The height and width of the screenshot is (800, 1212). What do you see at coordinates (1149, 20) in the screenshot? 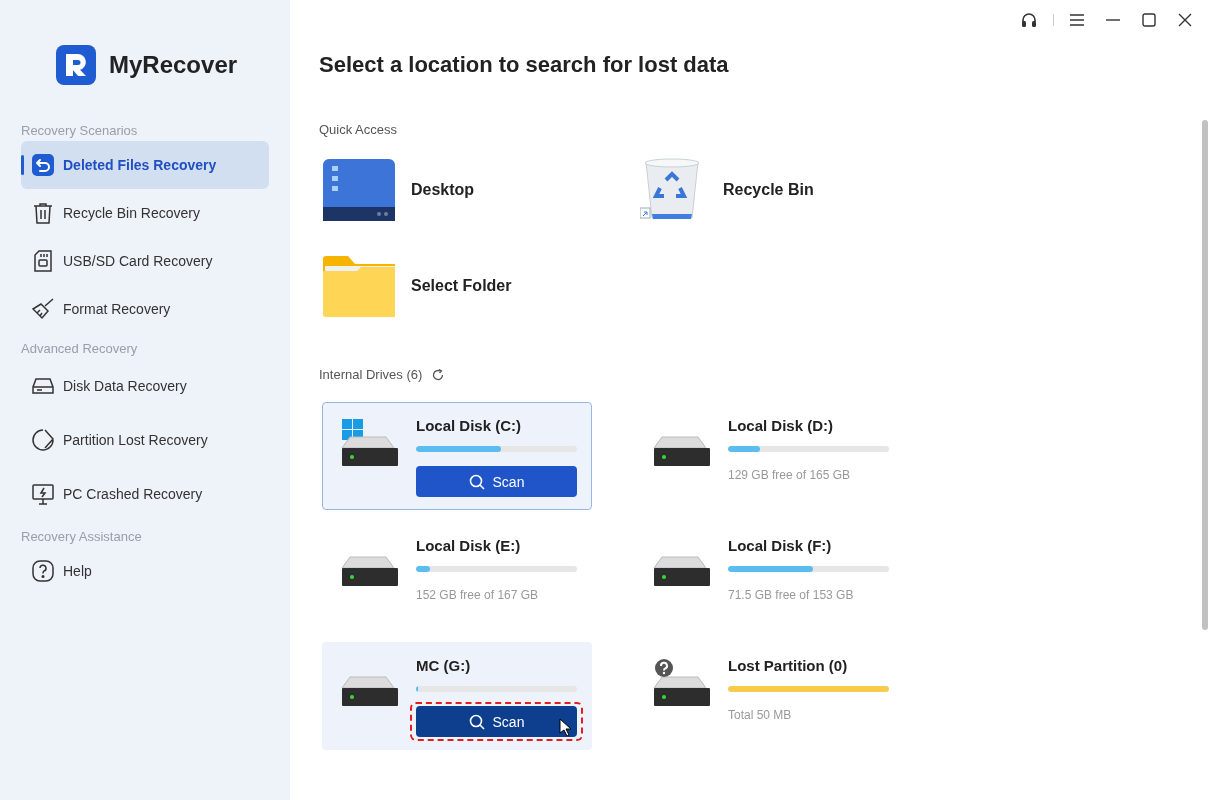
I see `maximize-icon` at bounding box center [1149, 20].